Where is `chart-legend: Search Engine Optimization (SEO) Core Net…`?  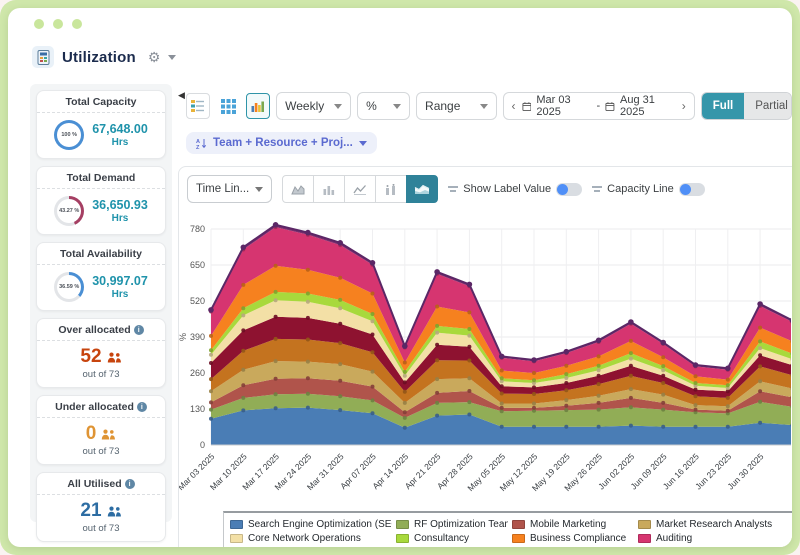
chart-legend: Search Engine Optimization (SEO) Core Net… is located at coordinates (507, 529).